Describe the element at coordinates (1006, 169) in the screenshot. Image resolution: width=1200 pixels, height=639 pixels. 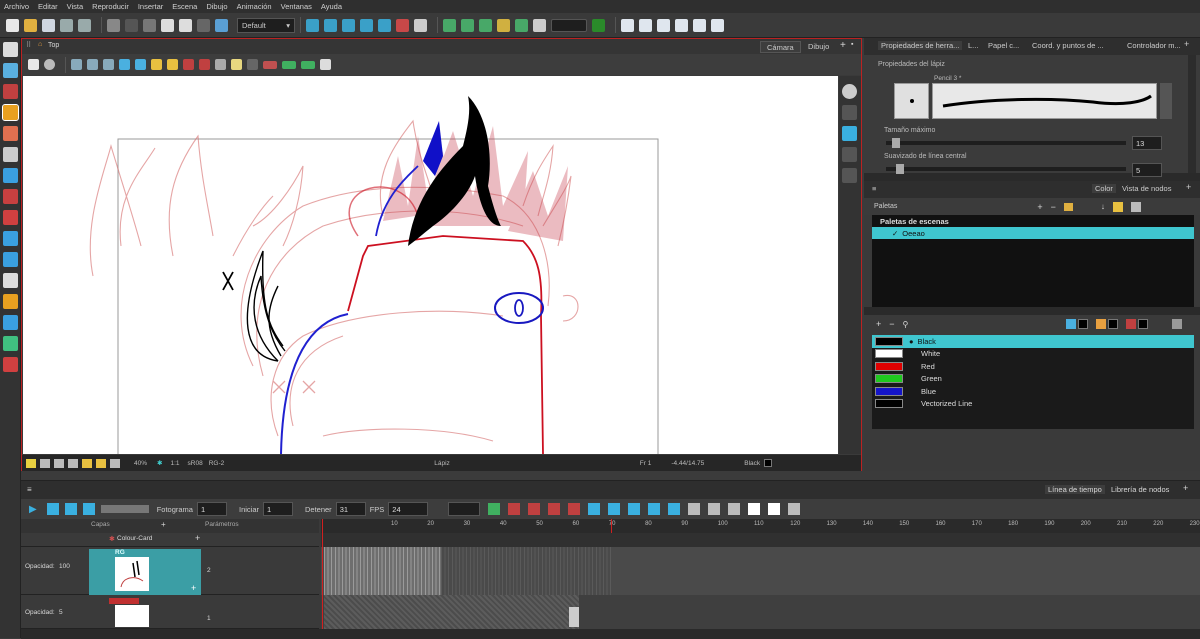
I see `smoothing-slider` at that location.